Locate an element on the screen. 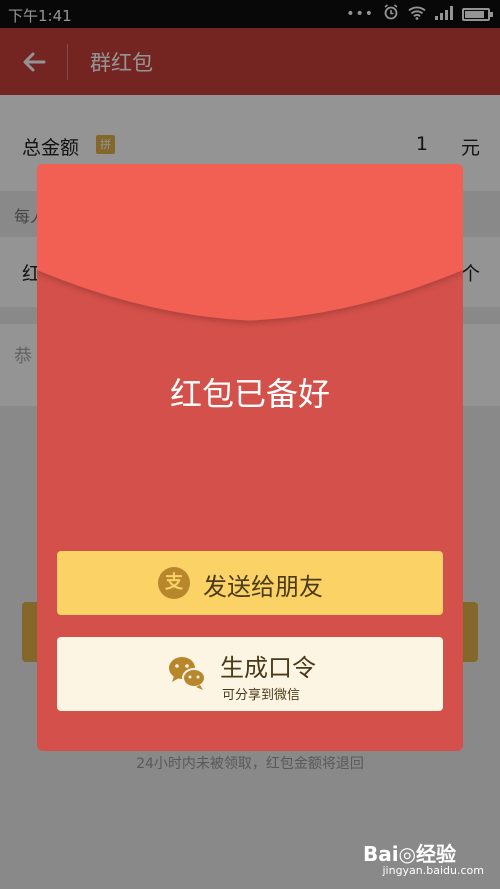  generate-code-button: 生成口令 可分享到微信 is located at coordinates (250, 674).